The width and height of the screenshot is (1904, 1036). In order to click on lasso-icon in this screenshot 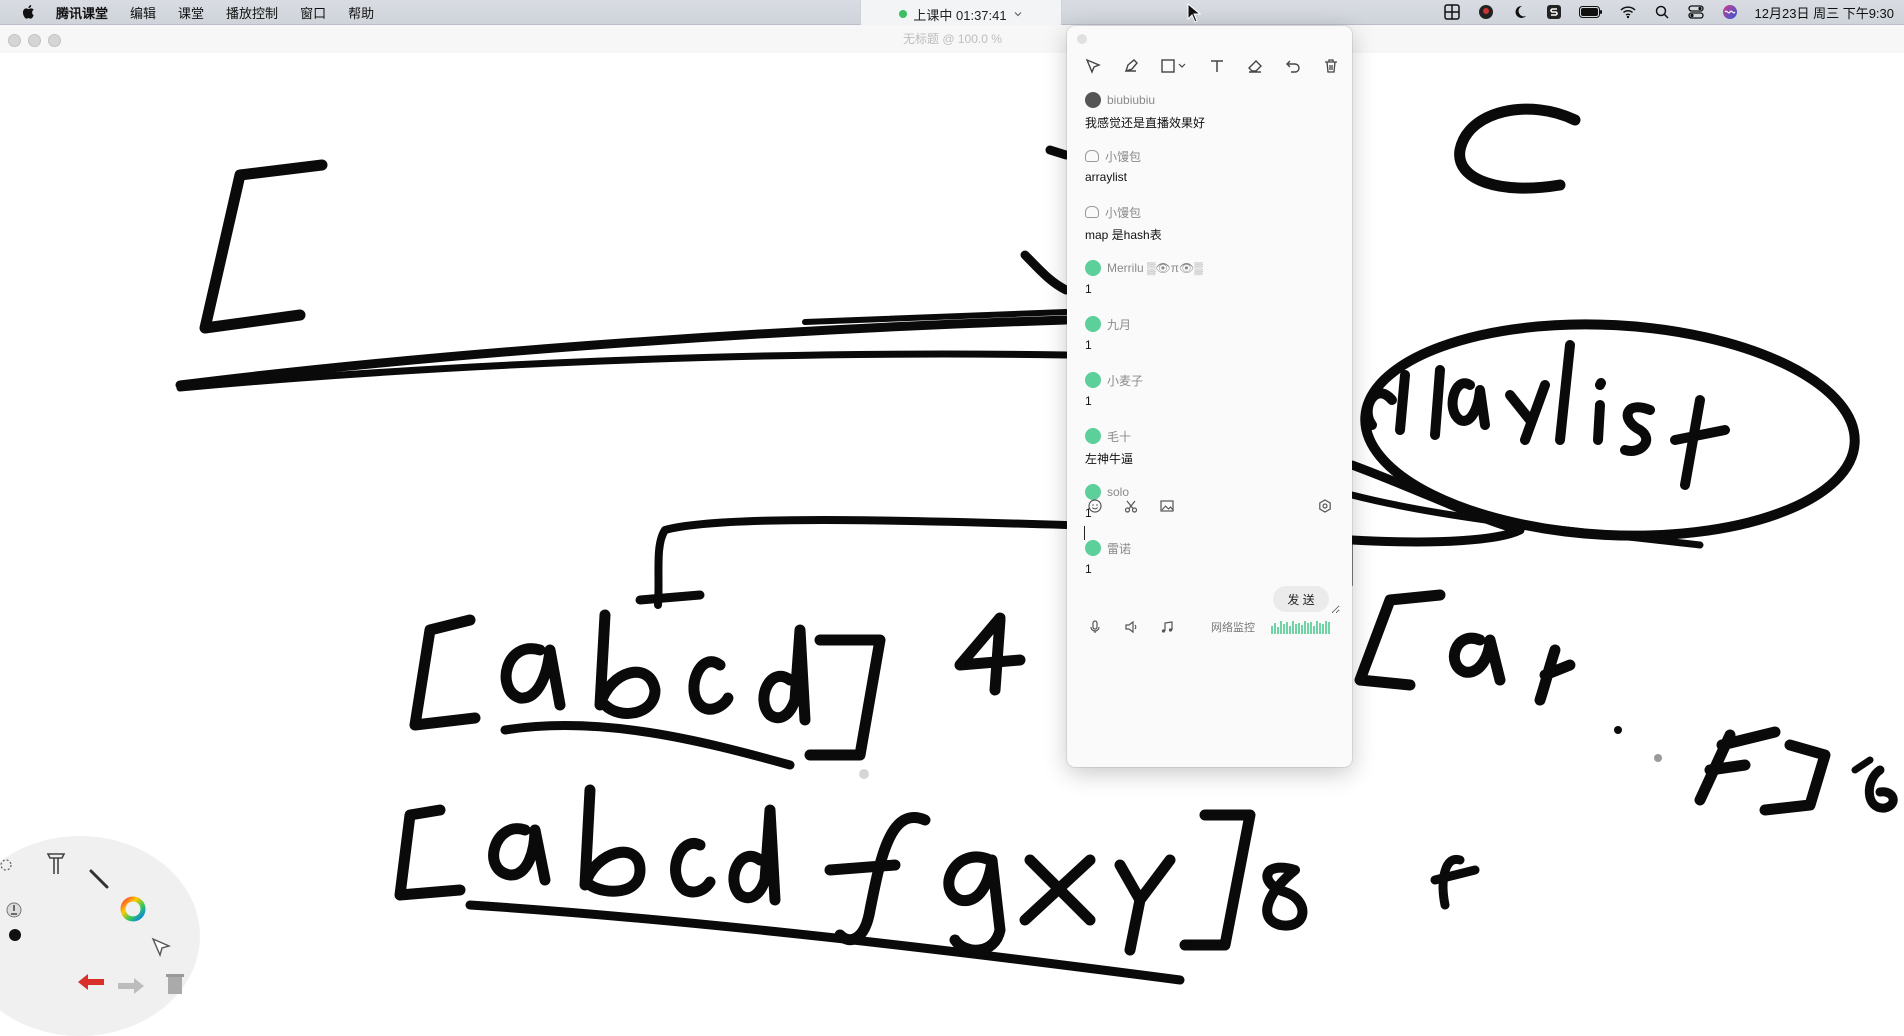, I will do `click(7, 866)`.